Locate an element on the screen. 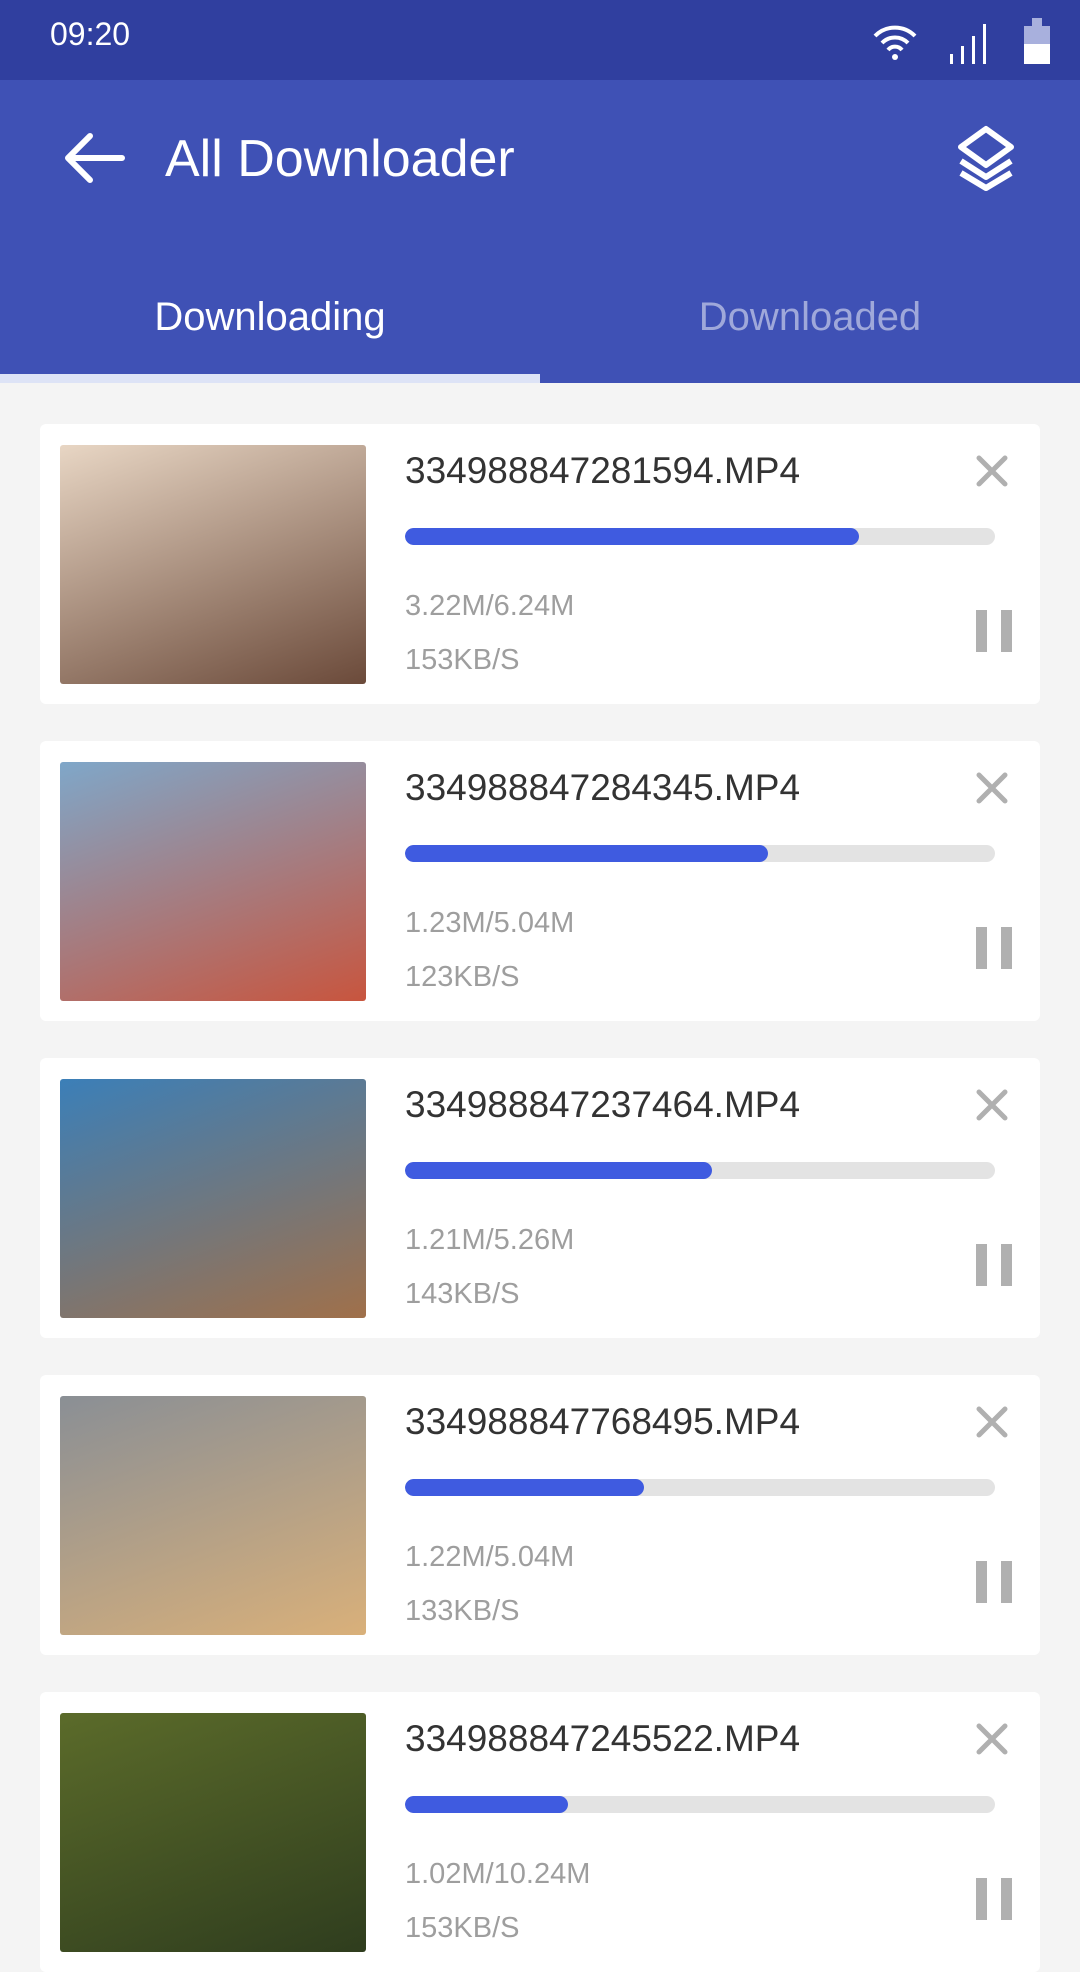 Image resolution: width=1080 pixels, height=1972 pixels. file-name: 334988847284345.MP4 is located at coordinates (603, 787).